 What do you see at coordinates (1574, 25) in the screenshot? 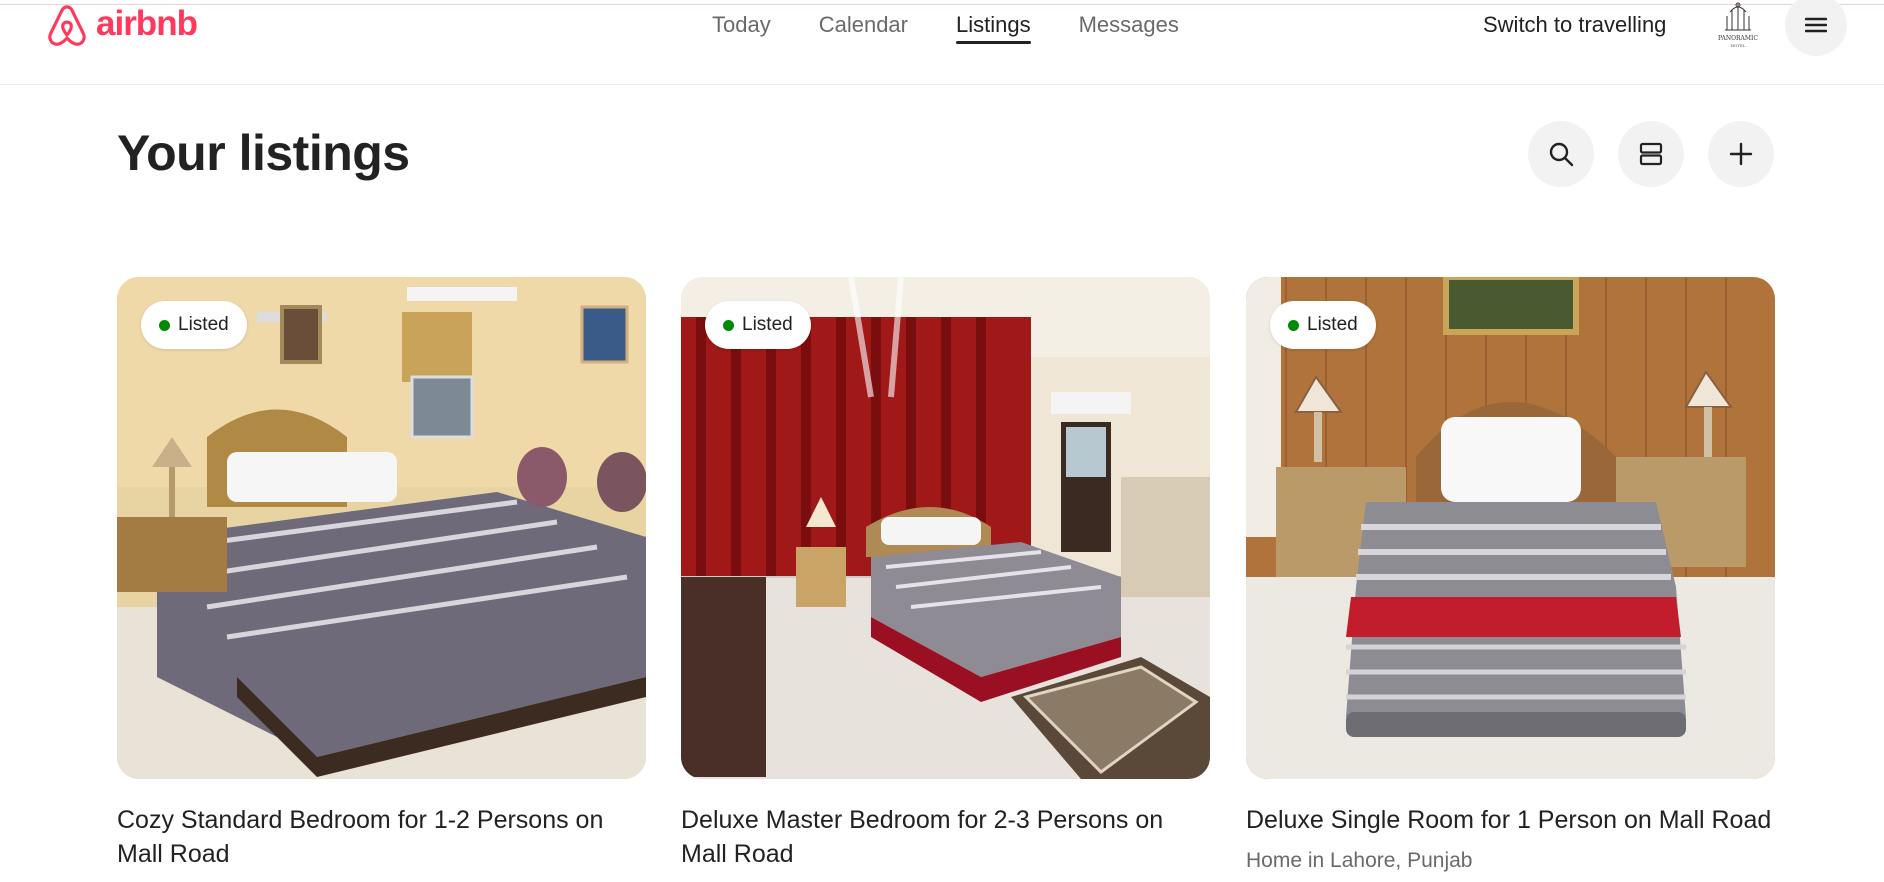
I see `switch-to-travelling-link: Switch to travelling` at bounding box center [1574, 25].